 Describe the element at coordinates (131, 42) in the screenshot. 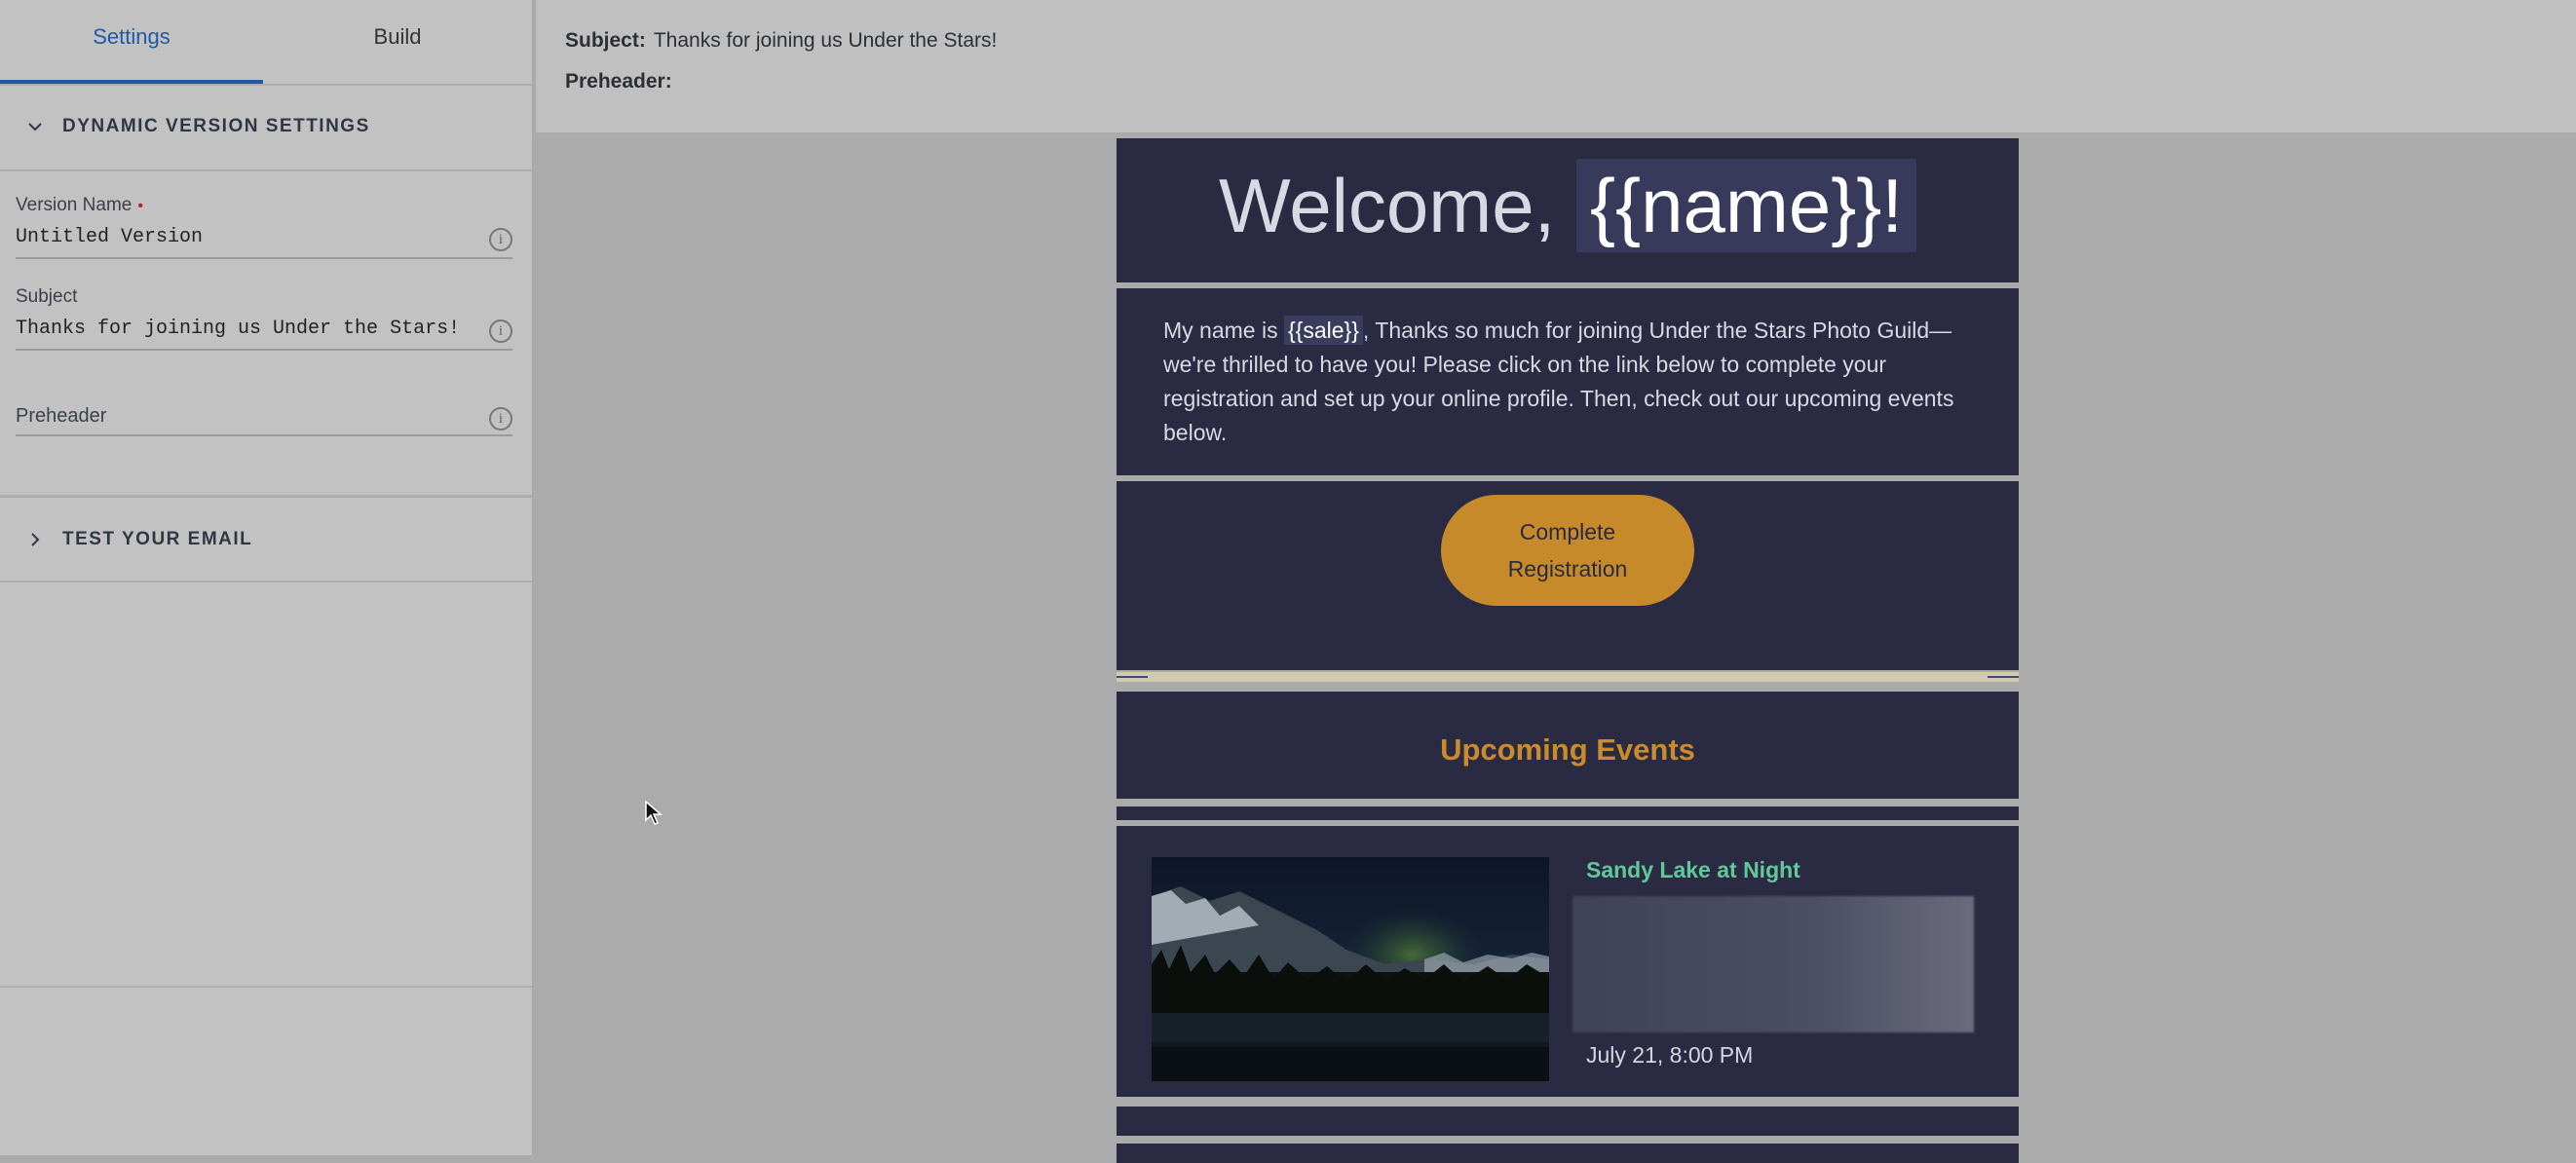

I see `tab-settings: Settings` at that location.